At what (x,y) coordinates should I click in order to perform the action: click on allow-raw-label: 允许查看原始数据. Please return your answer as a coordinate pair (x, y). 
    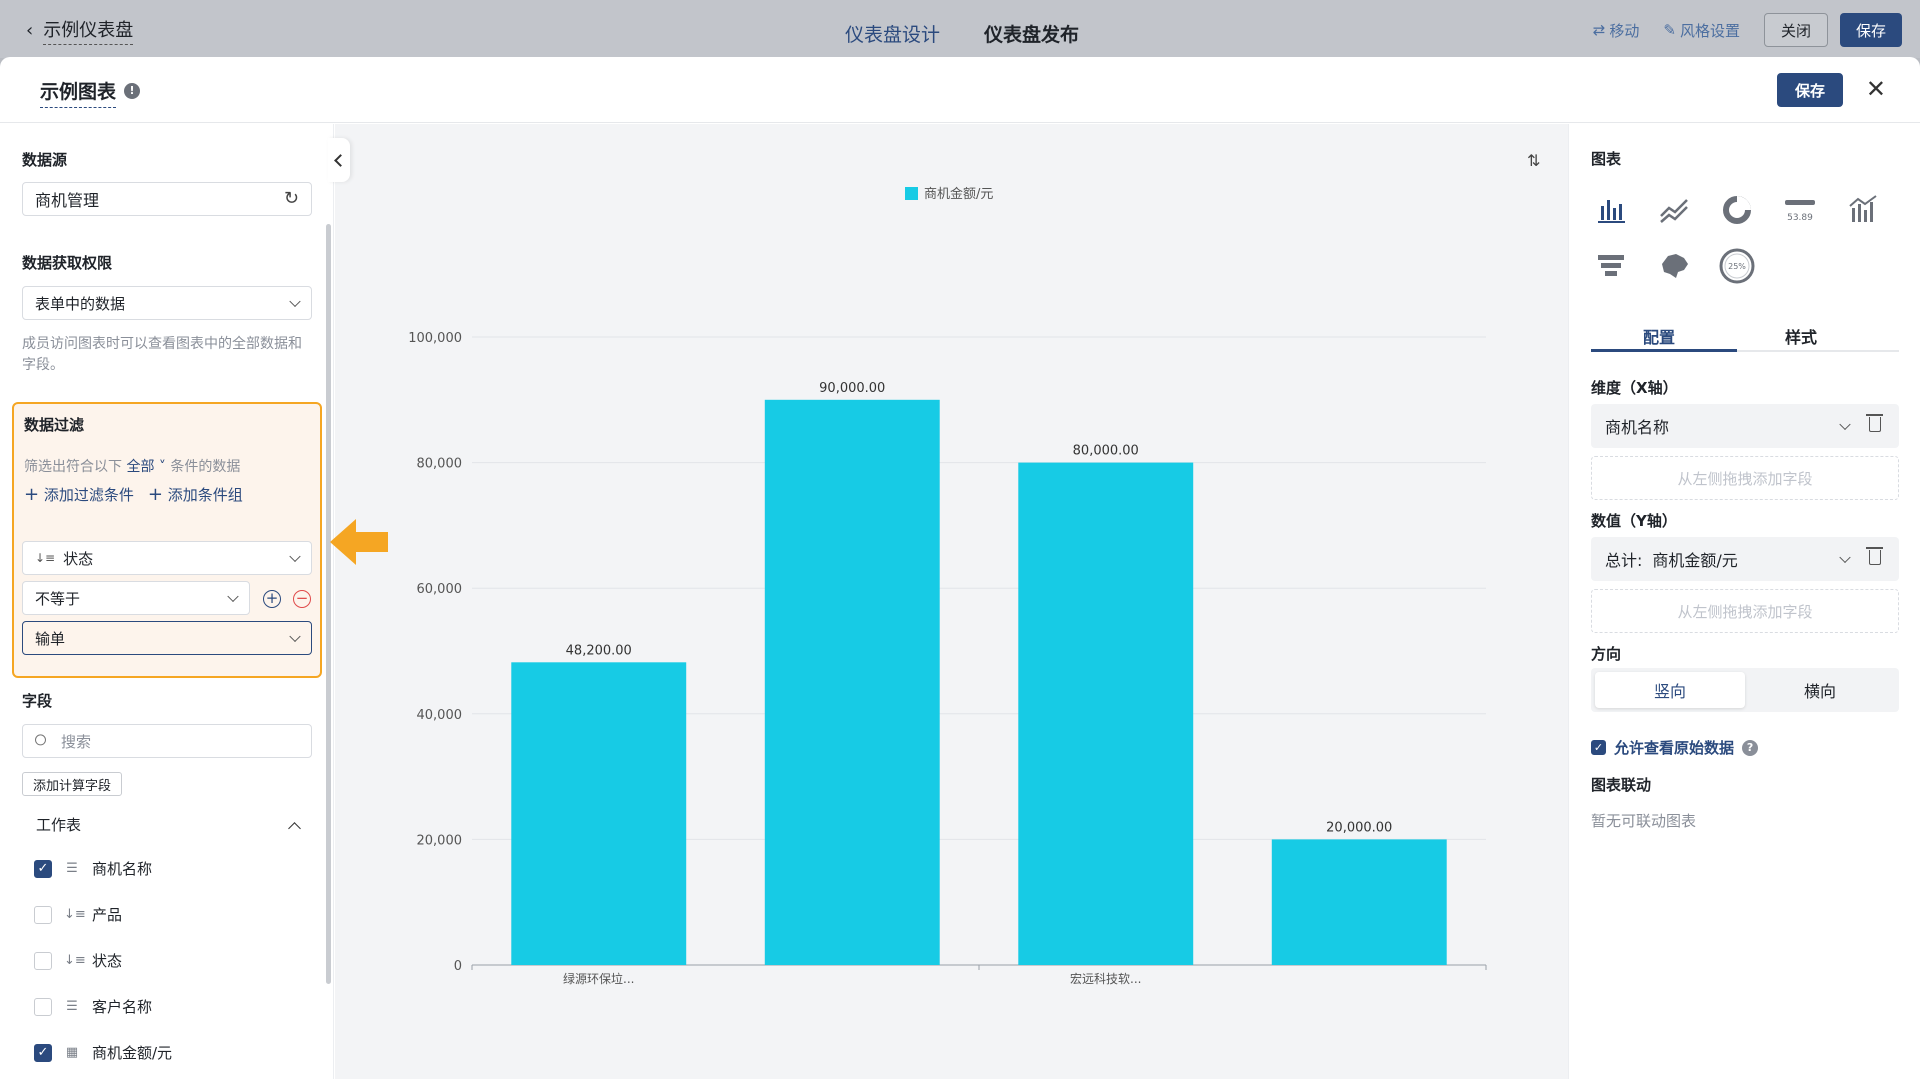
    Looking at the image, I should click on (1674, 748).